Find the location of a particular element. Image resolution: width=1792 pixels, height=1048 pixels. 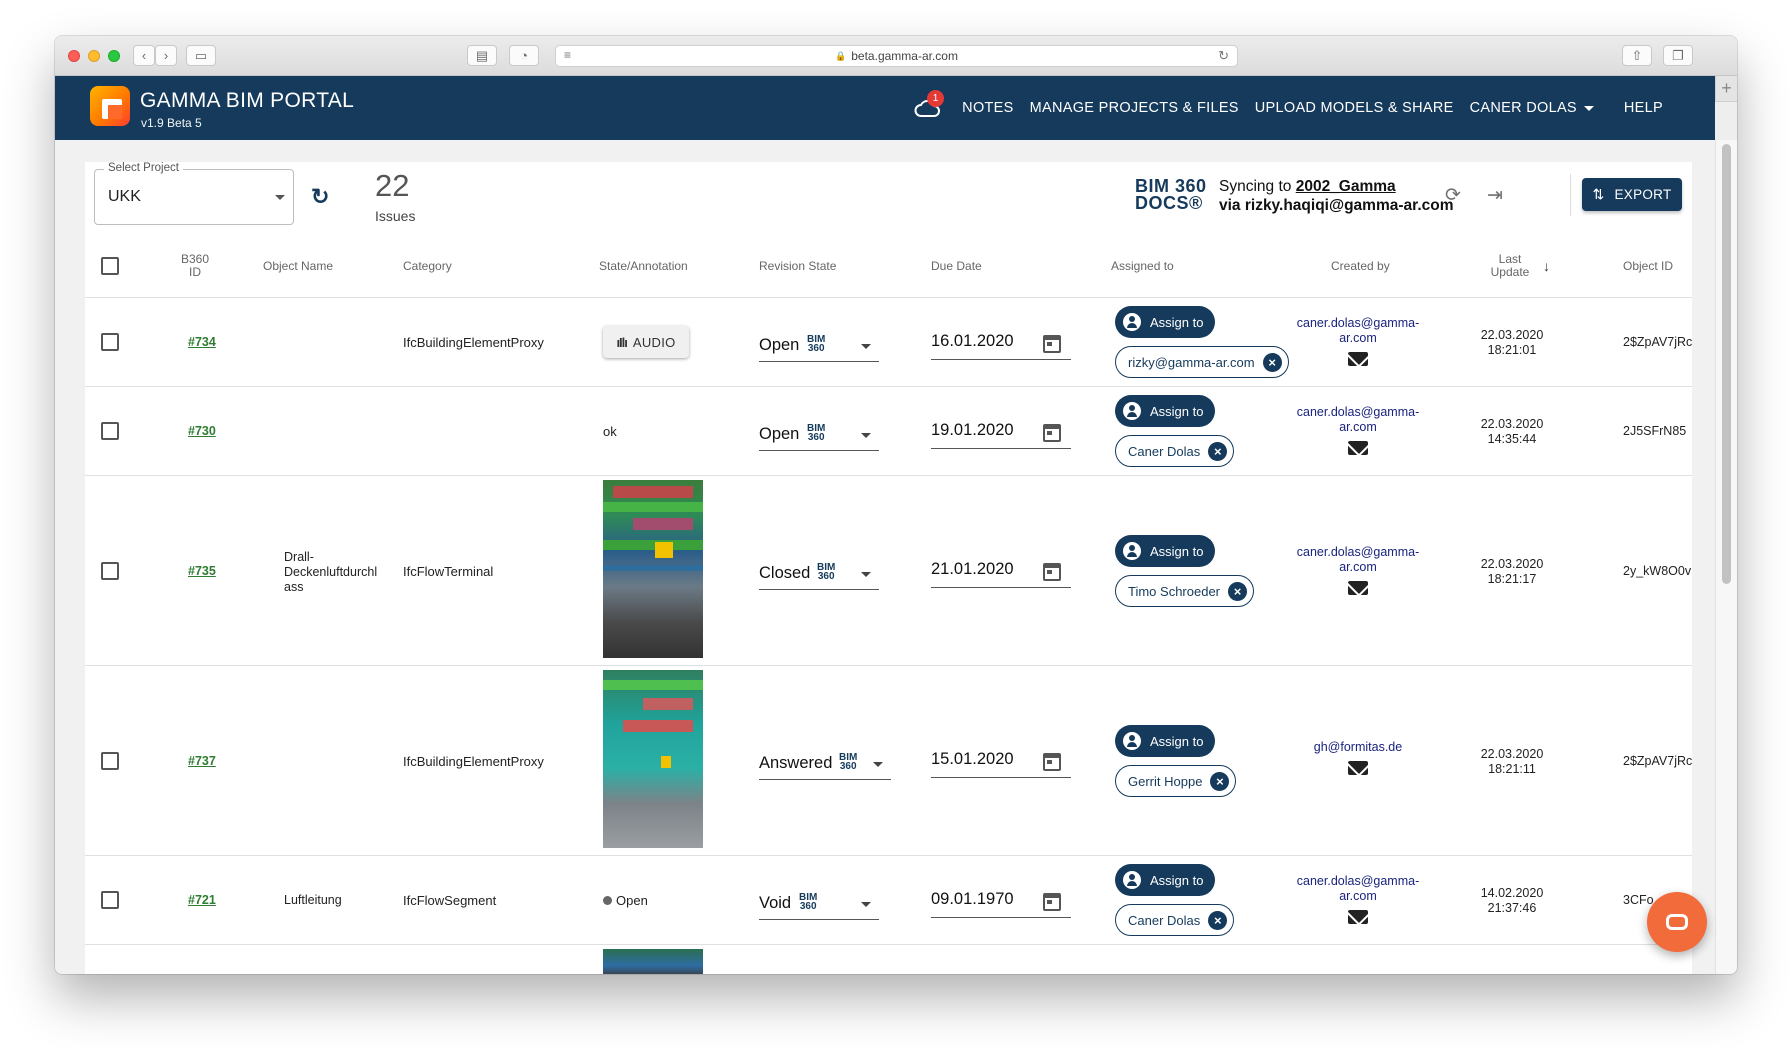

assignee-chip: rizky@gamma-ar.com × is located at coordinates (1202, 362).